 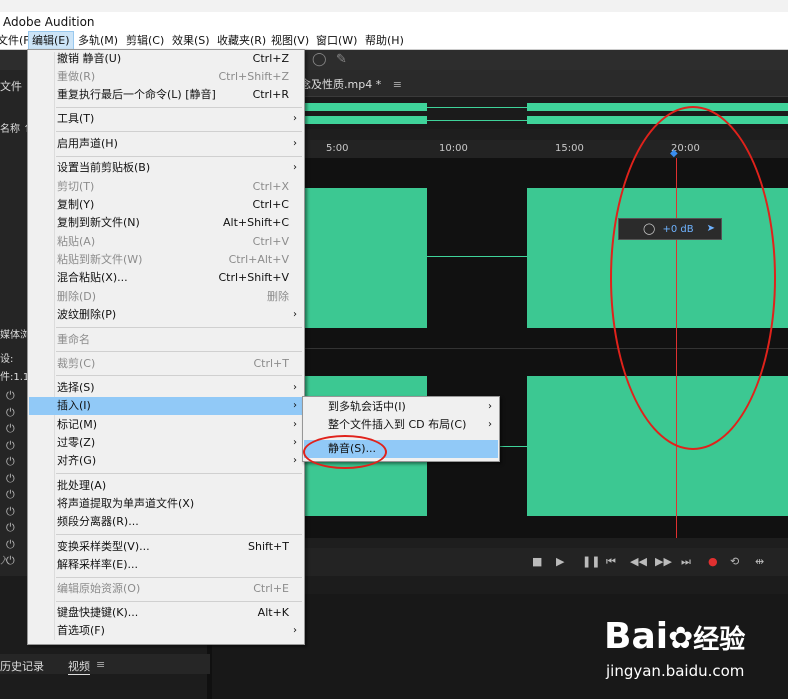 I want to click on menu-item-keyboard-shortcuts: 键盘快捷键(K)... Alt+K, so click(x=166, y=613).